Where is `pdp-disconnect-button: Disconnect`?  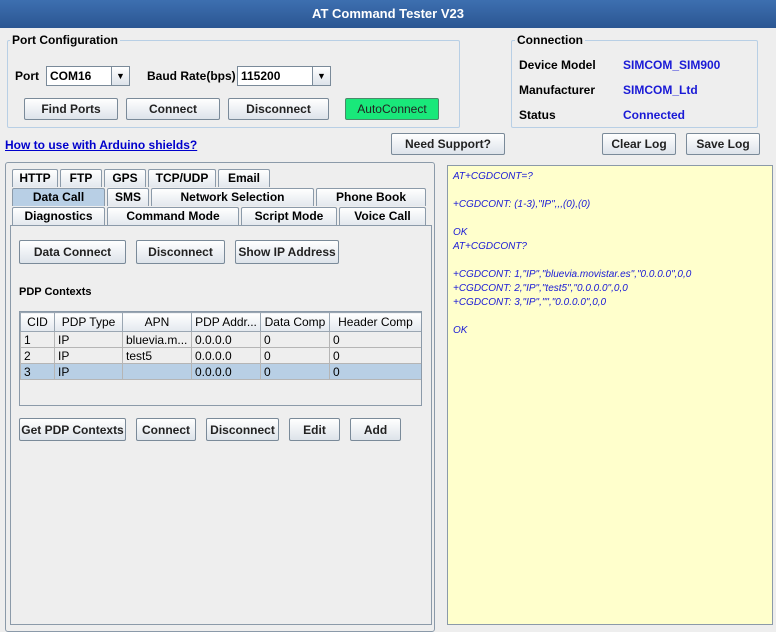 pdp-disconnect-button: Disconnect is located at coordinates (242, 429).